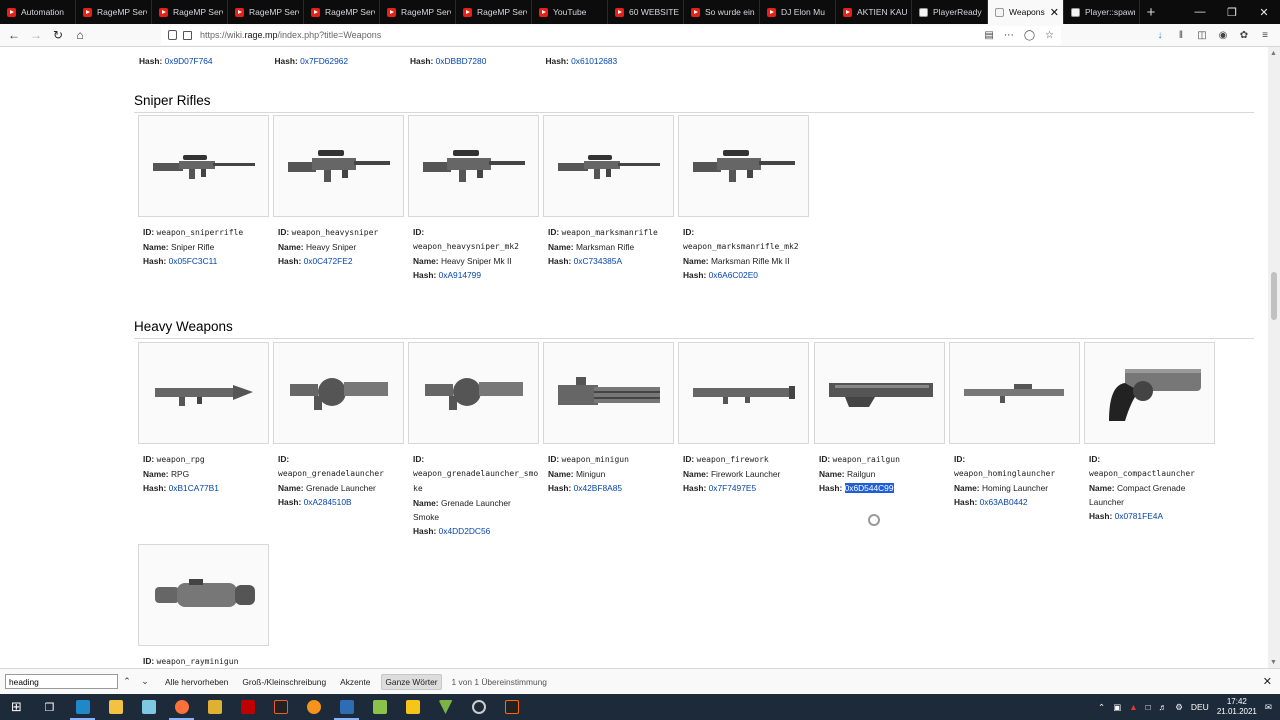 This screenshot has height=720, width=1280. What do you see at coordinates (1274, 296) in the screenshot?
I see `scrollbar-thumb` at bounding box center [1274, 296].